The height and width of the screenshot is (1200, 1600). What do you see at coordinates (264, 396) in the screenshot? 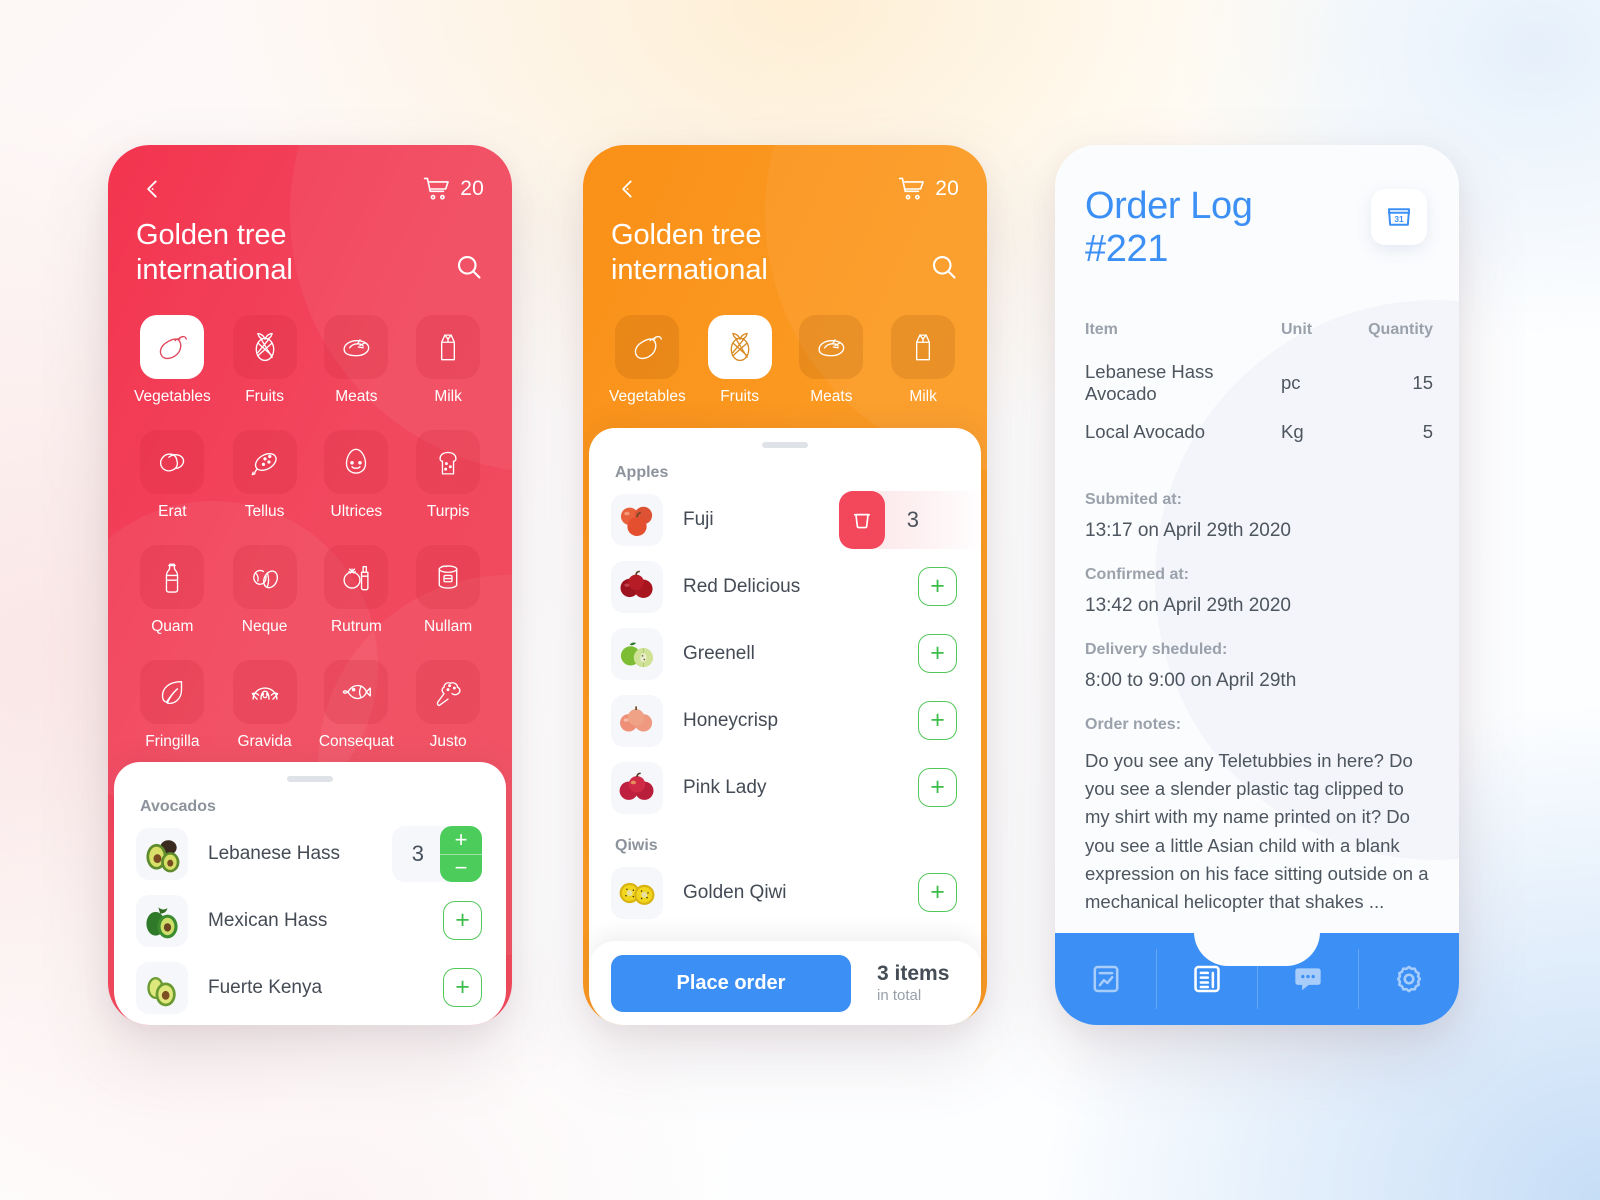
I see `category-label: Fruits` at bounding box center [264, 396].